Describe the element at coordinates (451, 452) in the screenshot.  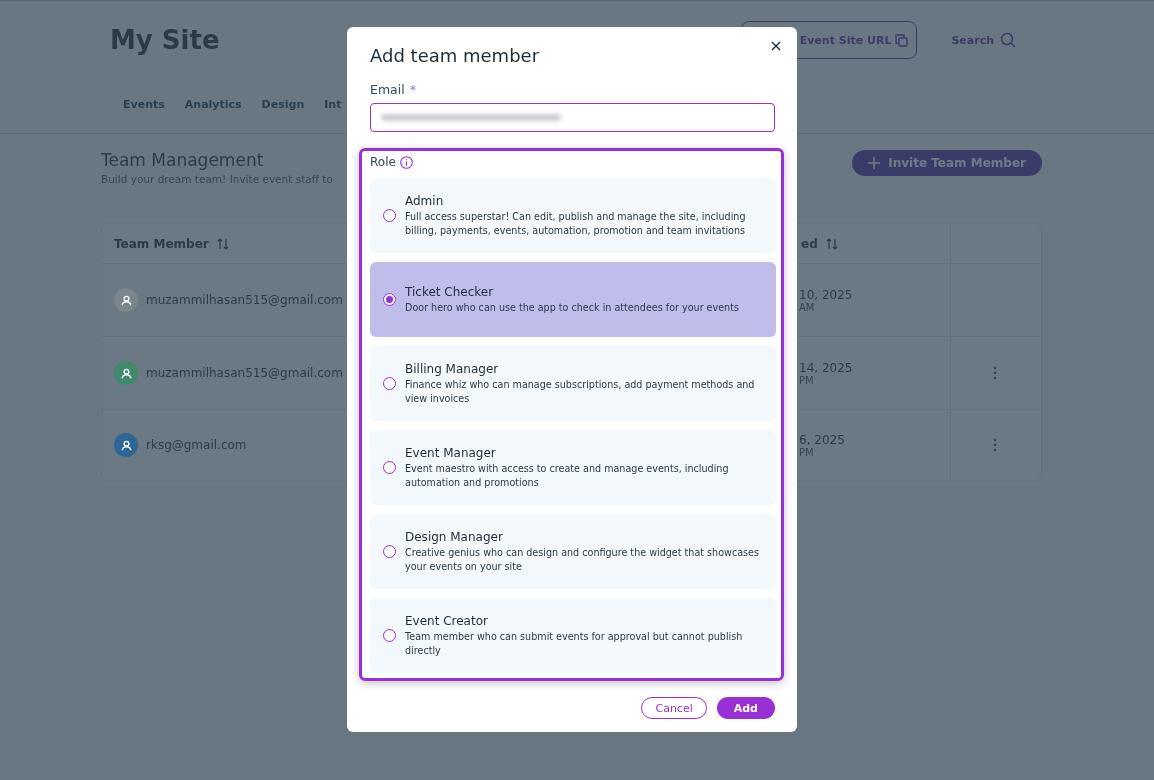
I see `role-name: Event Manager` at that location.